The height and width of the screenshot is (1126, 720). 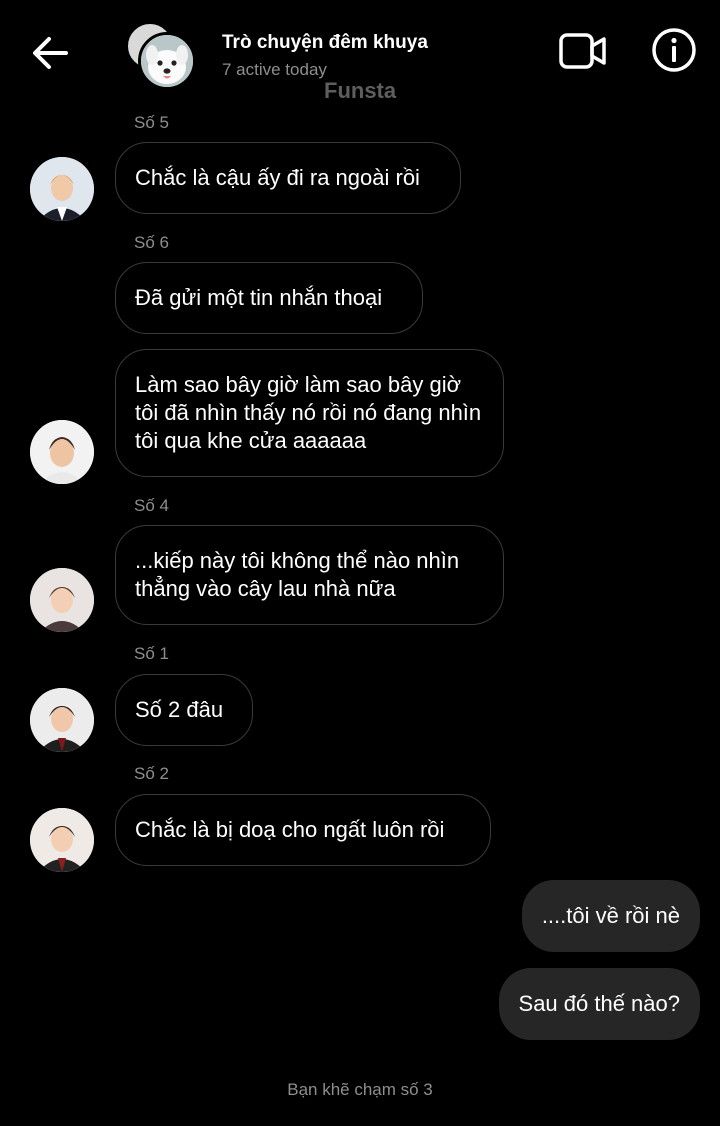 What do you see at coordinates (360, 1089) in the screenshot?
I see `nudge-notice: Bạn khẽ chạm số 3` at bounding box center [360, 1089].